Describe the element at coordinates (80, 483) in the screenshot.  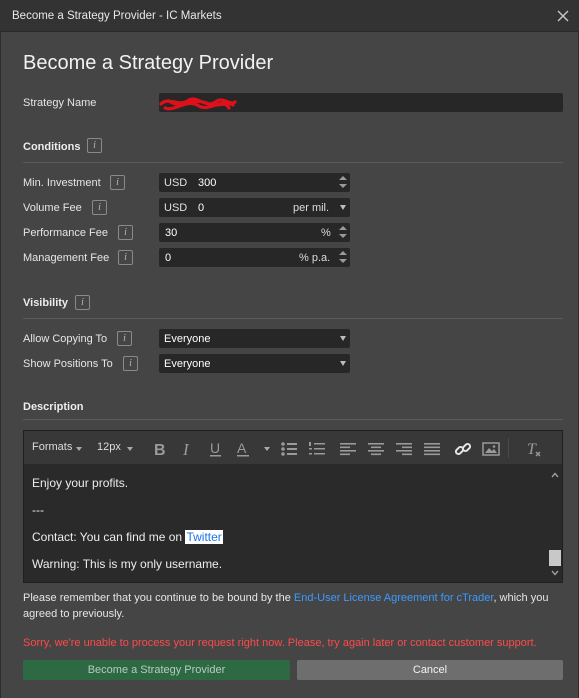
I see `description-line: Enjoy your profits.` at that location.